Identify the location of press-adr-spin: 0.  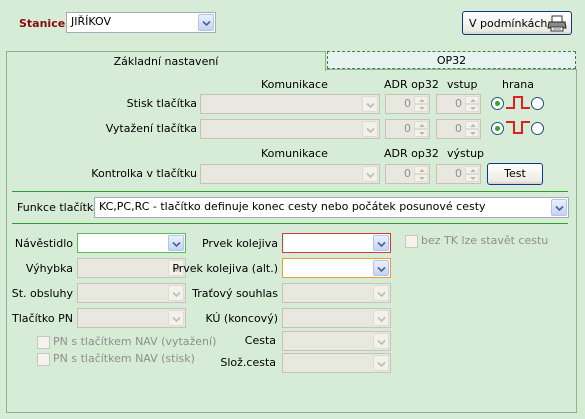
(407, 104).